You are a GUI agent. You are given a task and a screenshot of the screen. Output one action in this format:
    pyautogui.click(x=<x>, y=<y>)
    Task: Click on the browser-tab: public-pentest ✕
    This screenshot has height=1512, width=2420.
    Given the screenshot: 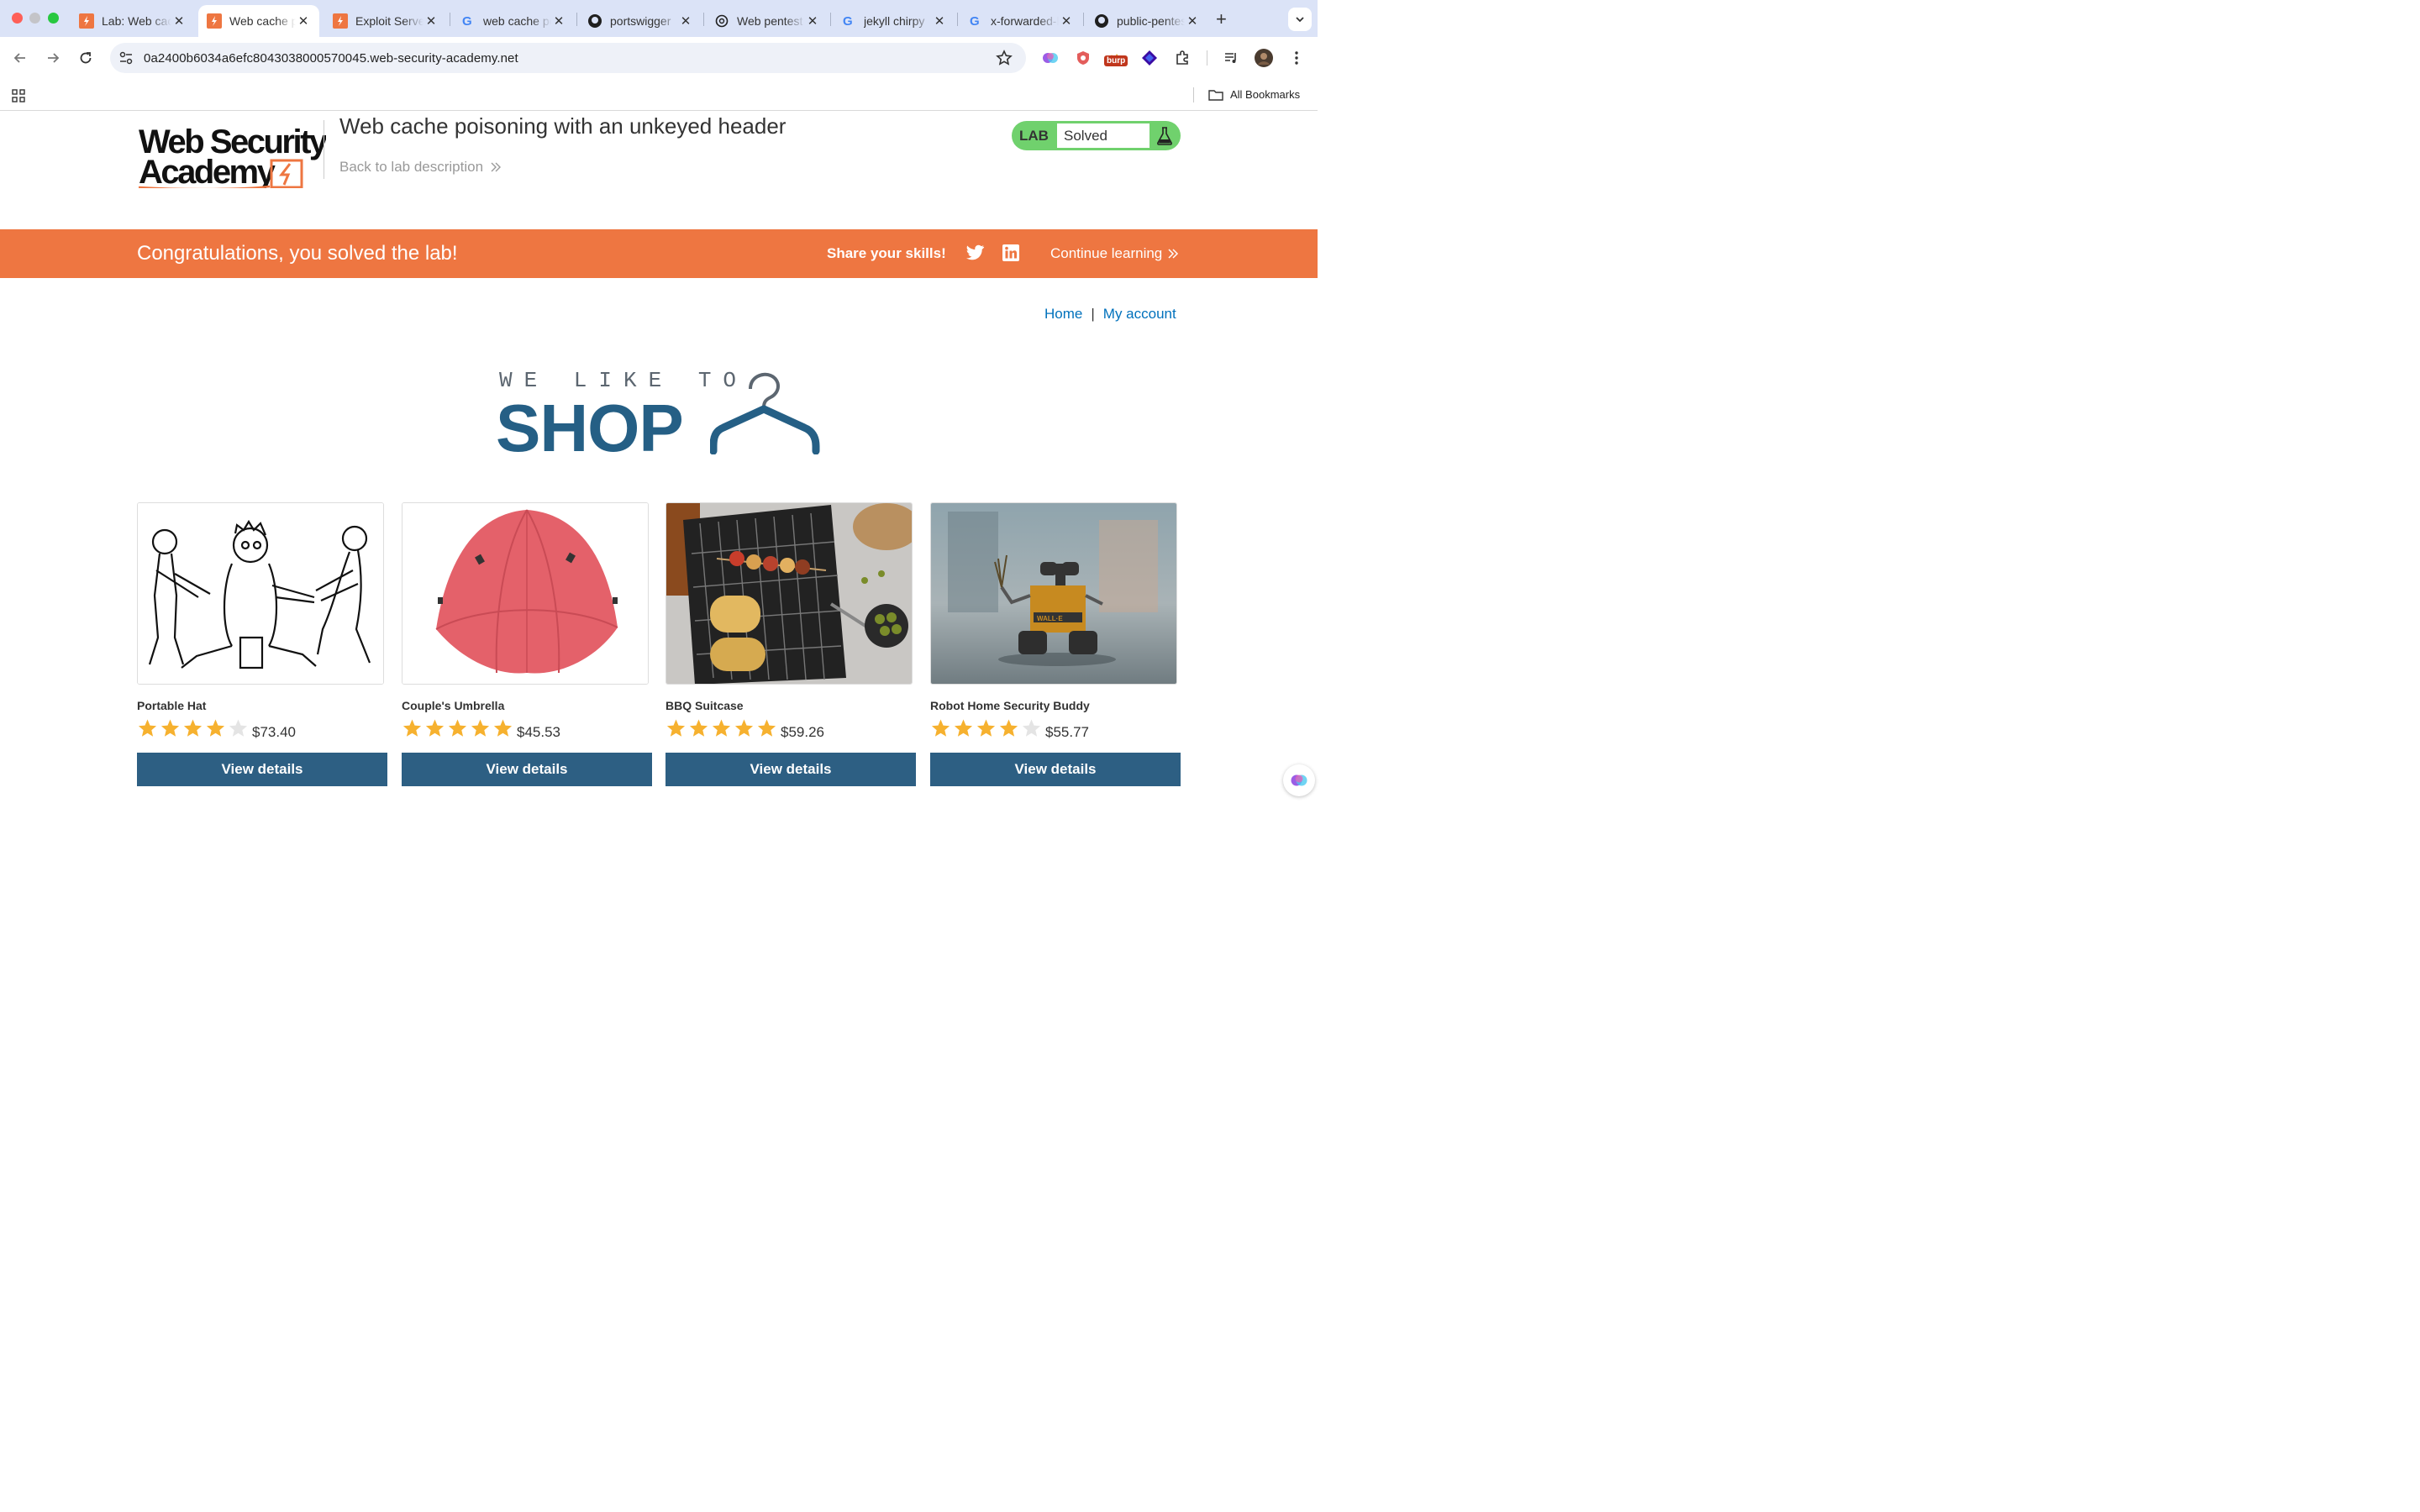 What is the action you would take?
    pyautogui.click(x=1147, y=21)
    